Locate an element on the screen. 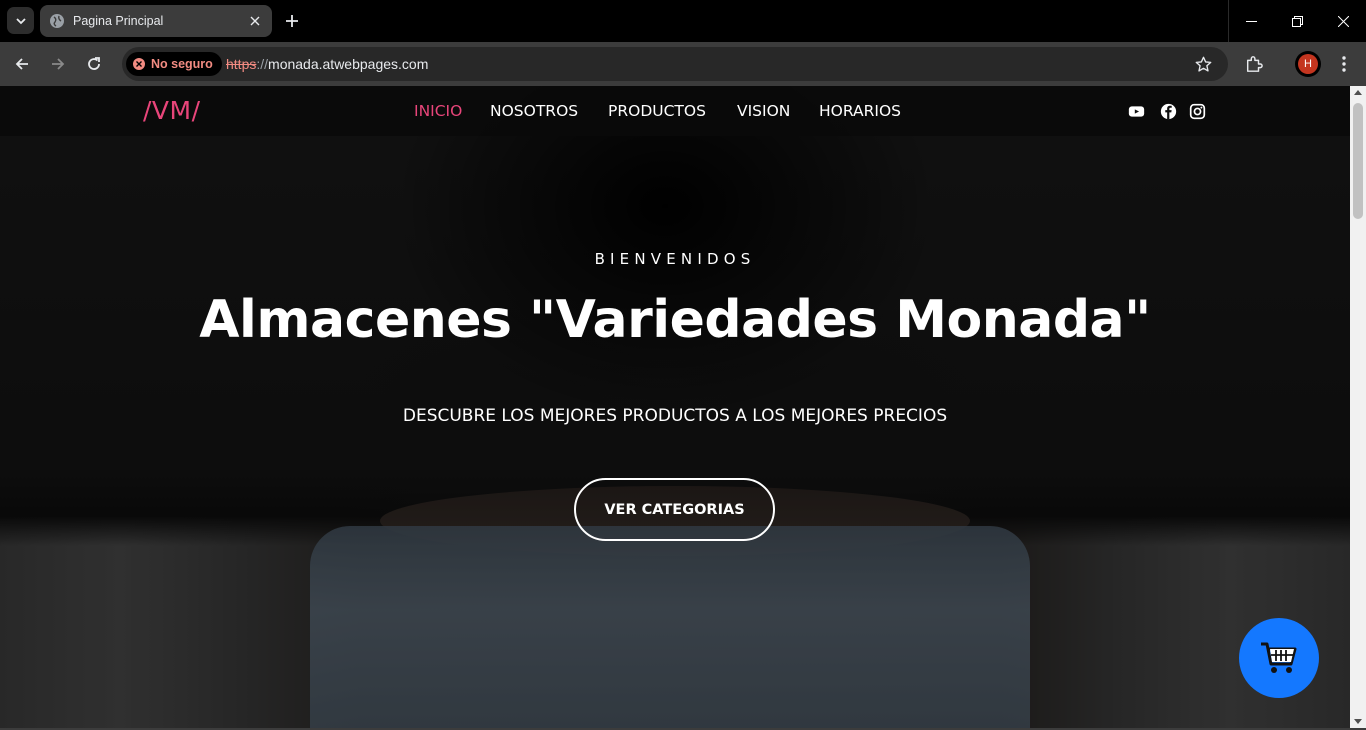 The width and height of the screenshot is (1366, 730). profile-avatar: H is located at coordinates (1308, 64).